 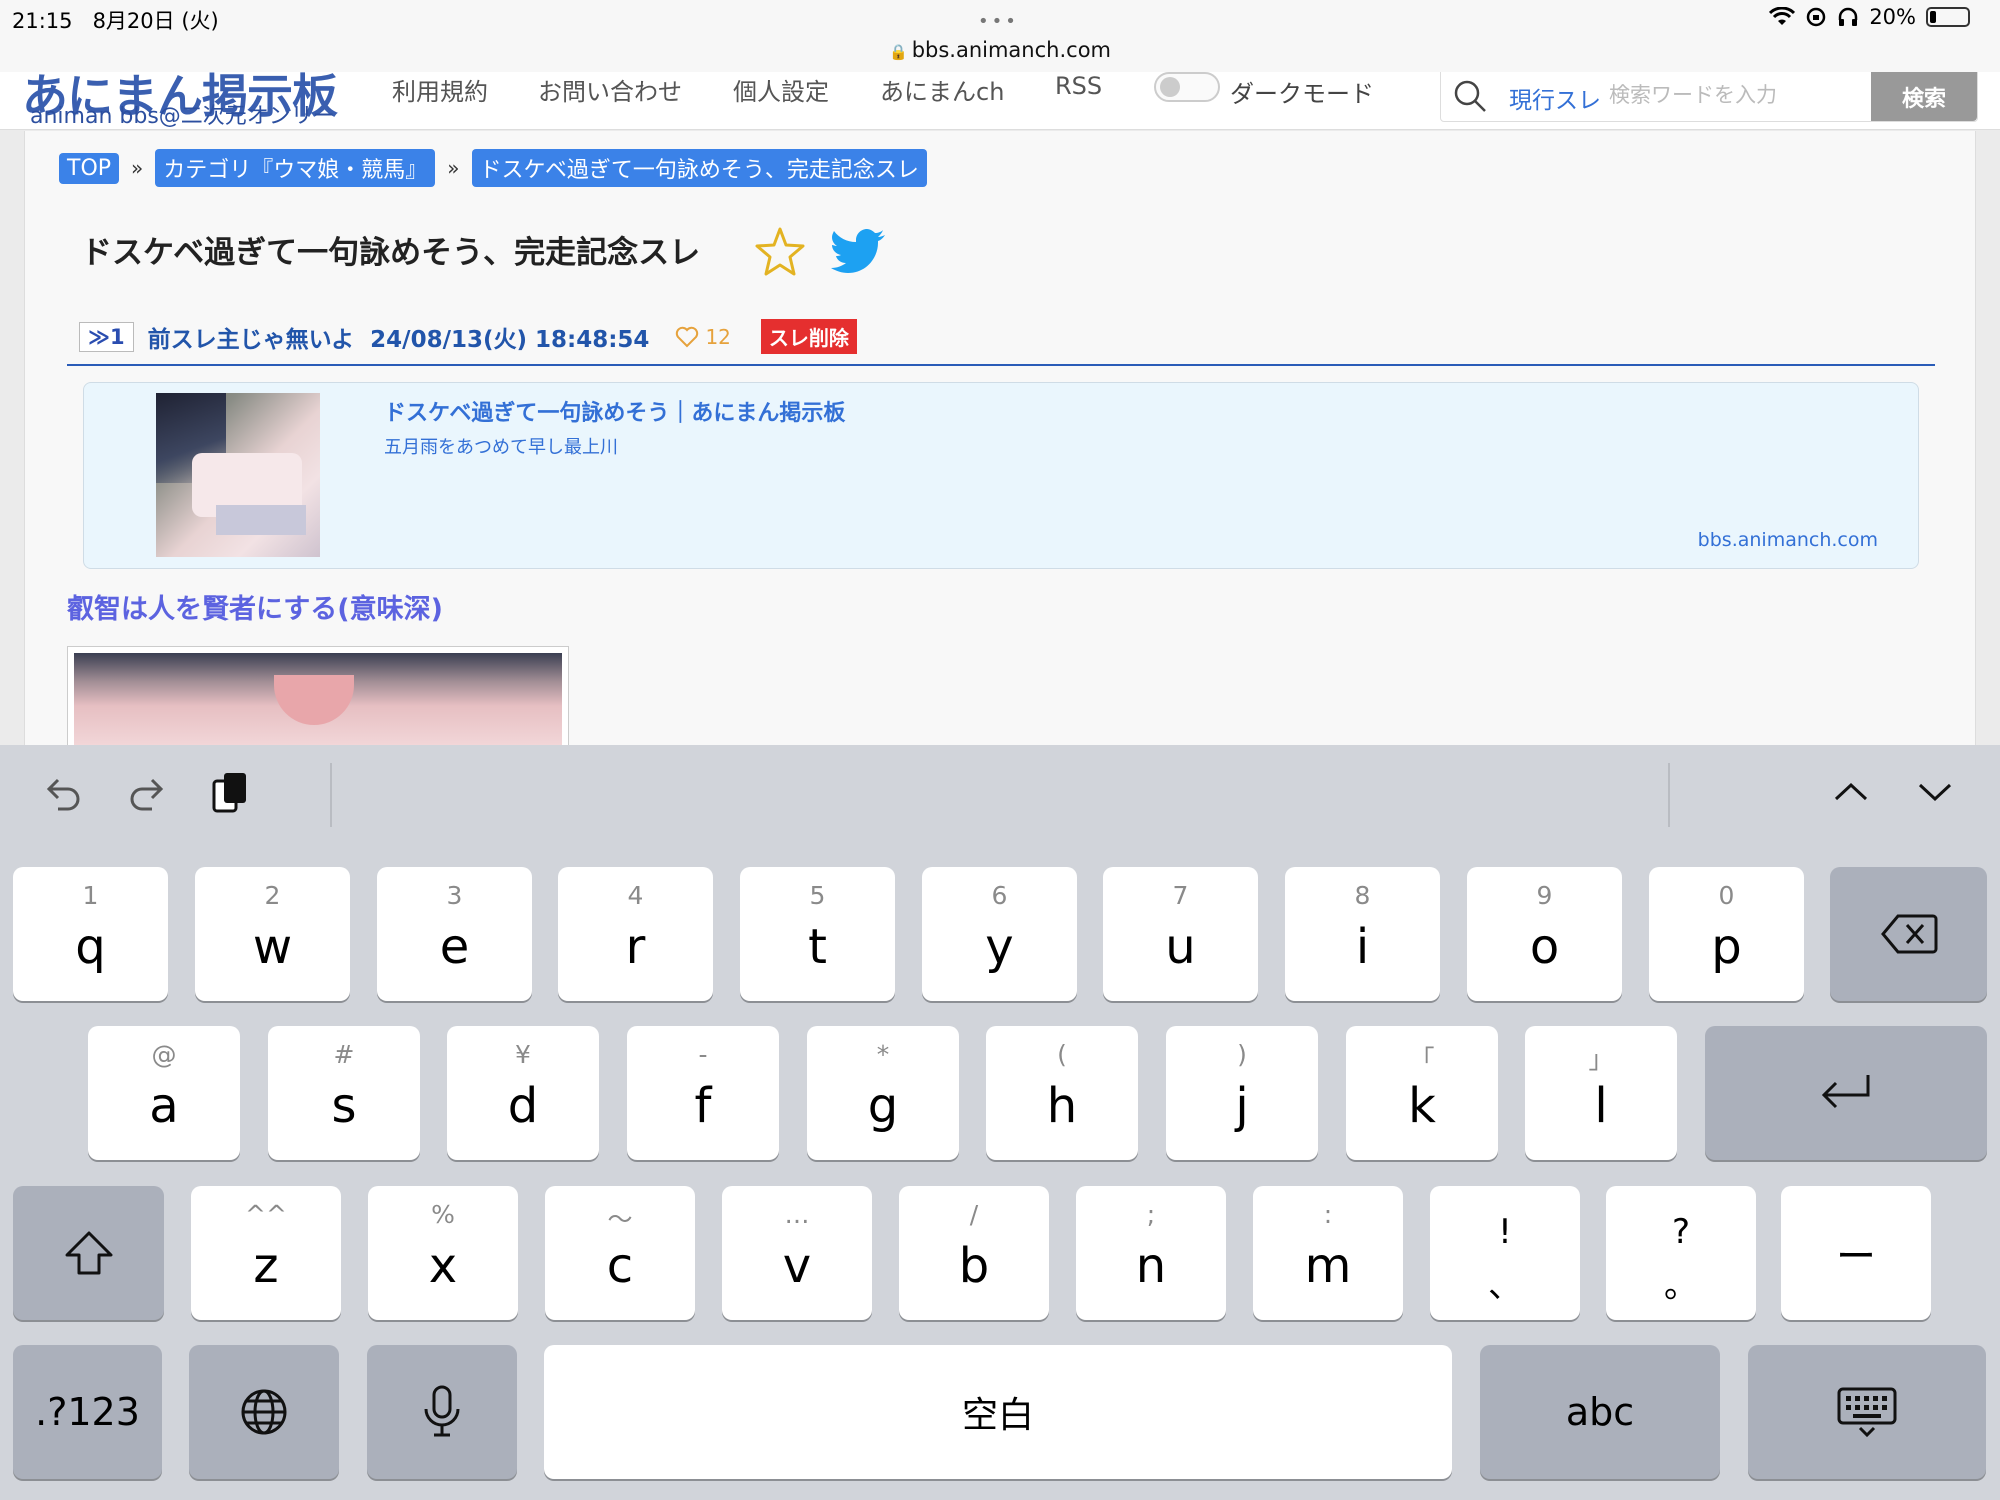 What do you see at coordinates (780, 252) in the screenshot?
I see `star-icon` at bounding box center [780, 252].